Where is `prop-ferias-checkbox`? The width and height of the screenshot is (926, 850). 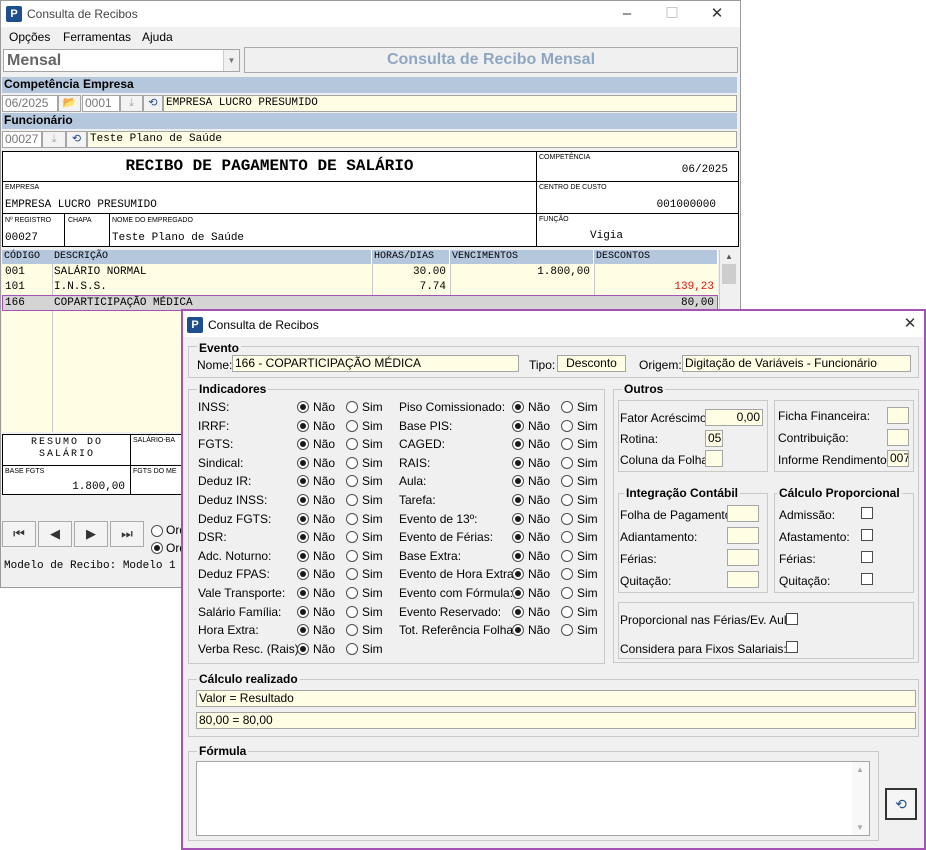
prop-ferias-checkbox is located at coordinates (792, 619).